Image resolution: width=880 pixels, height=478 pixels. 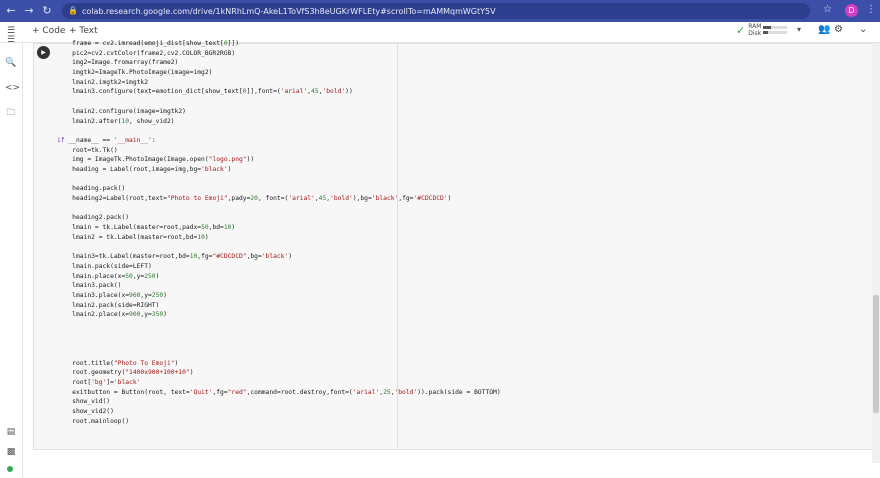 I want to click on code-line: lmain2.configure(image=imgtk2), so click(x=457, y=112).